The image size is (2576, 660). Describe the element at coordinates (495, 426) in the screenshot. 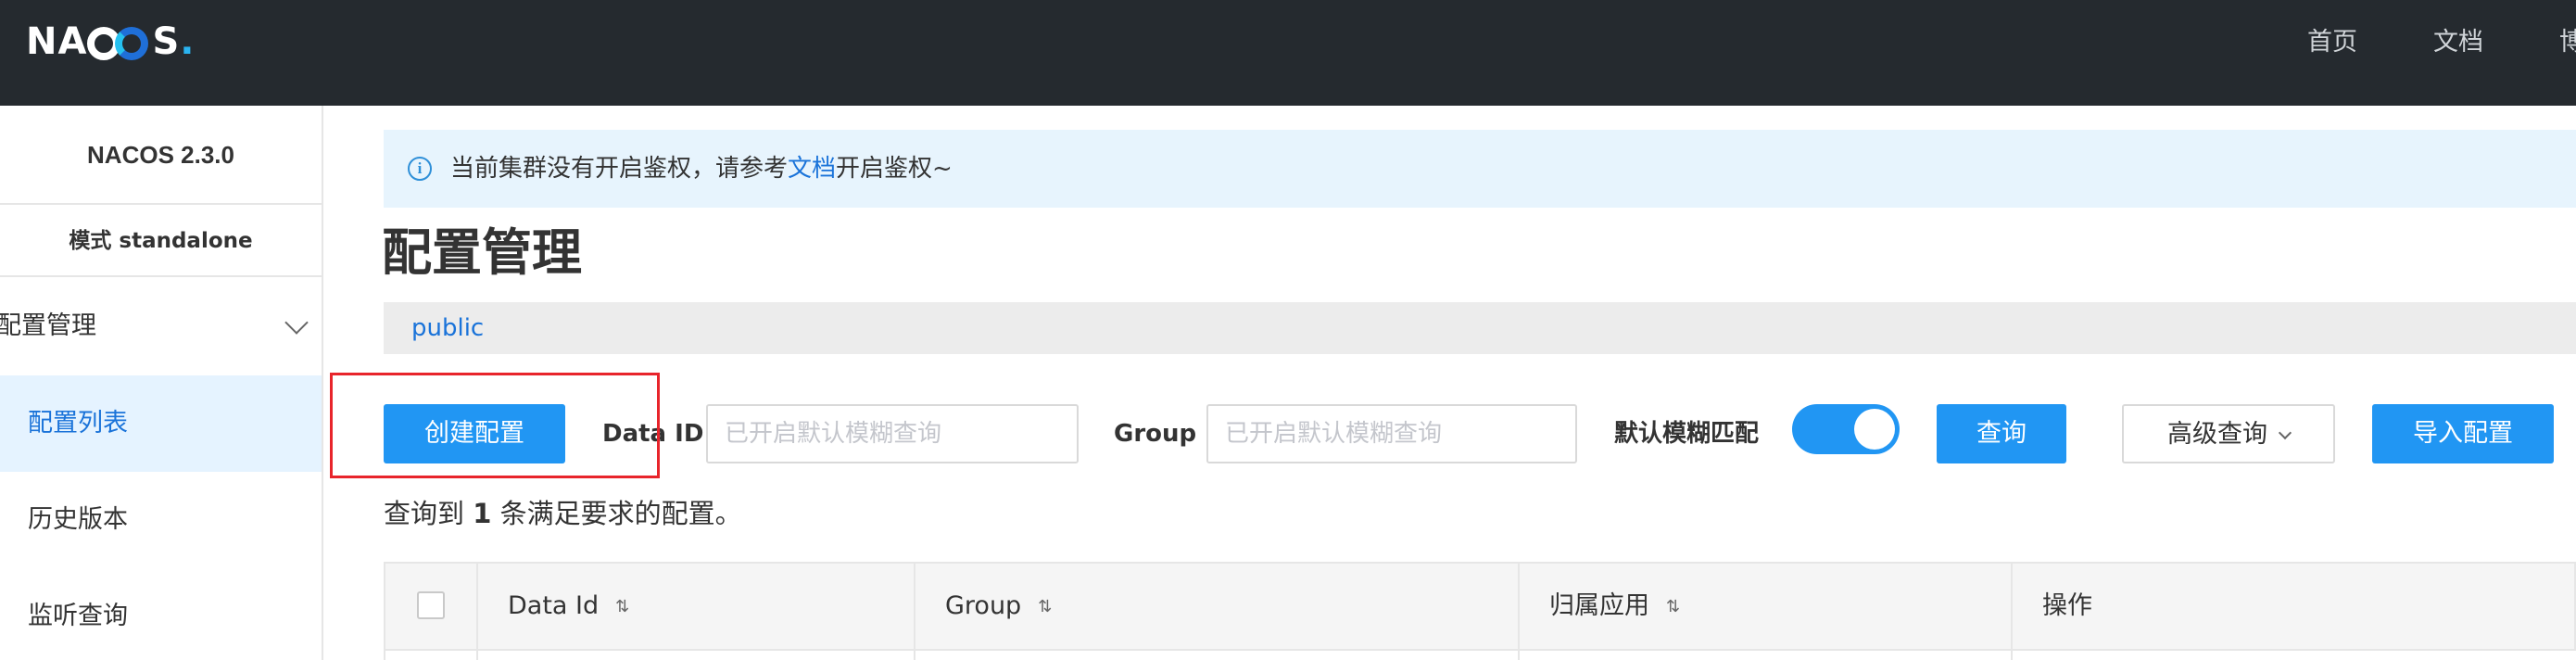

I see `highlight-annotation` at that location.